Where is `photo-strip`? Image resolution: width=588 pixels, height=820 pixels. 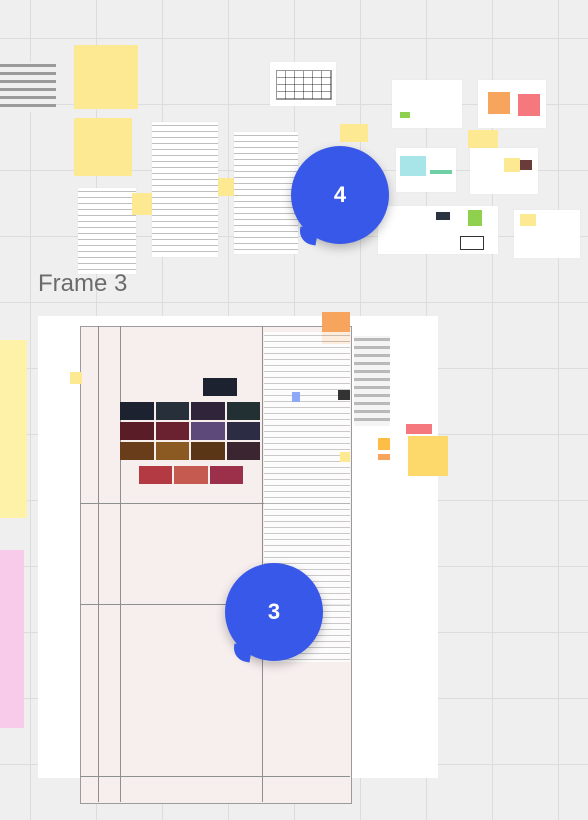 photo-strip is located at coordinates (191, 475).